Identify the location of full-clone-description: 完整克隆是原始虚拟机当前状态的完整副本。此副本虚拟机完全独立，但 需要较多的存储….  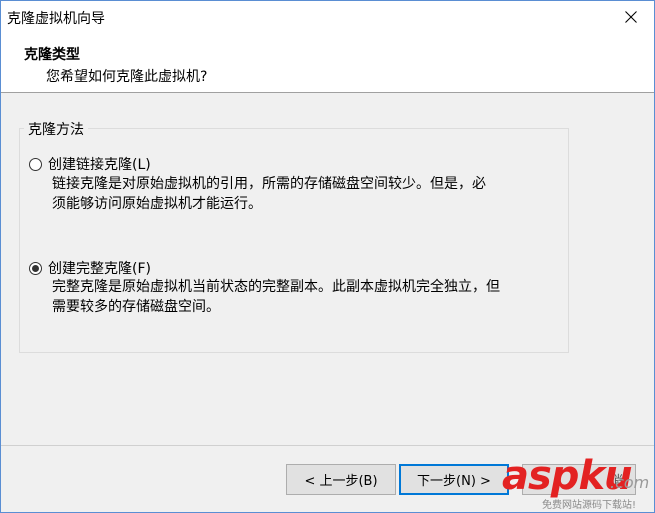
(297, 297).